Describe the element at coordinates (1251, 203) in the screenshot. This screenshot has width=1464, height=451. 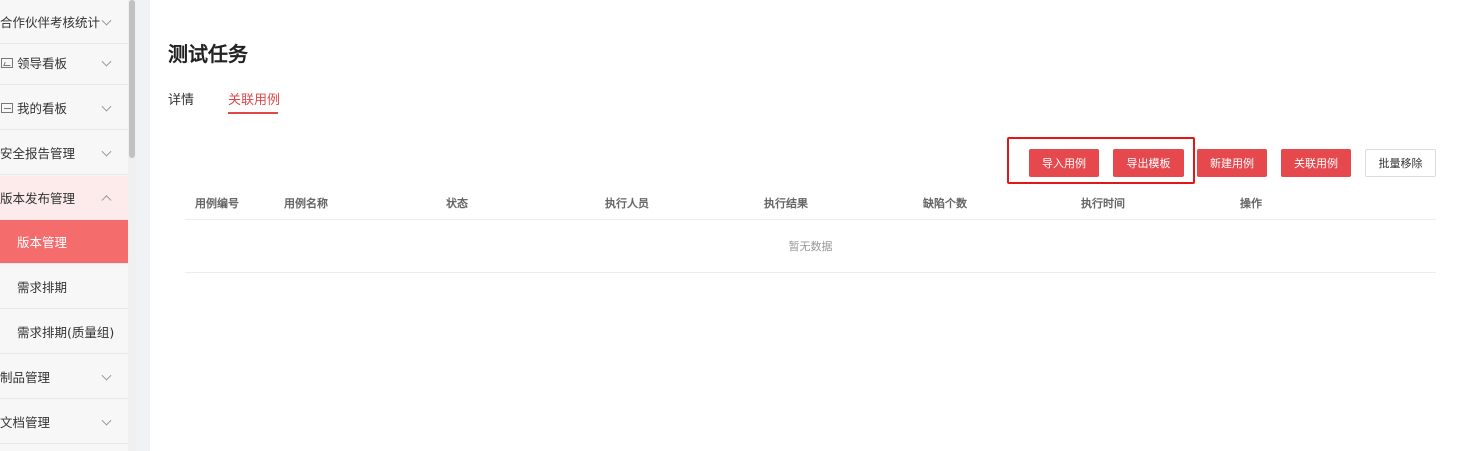
I see `column-header: 操作` at that location.